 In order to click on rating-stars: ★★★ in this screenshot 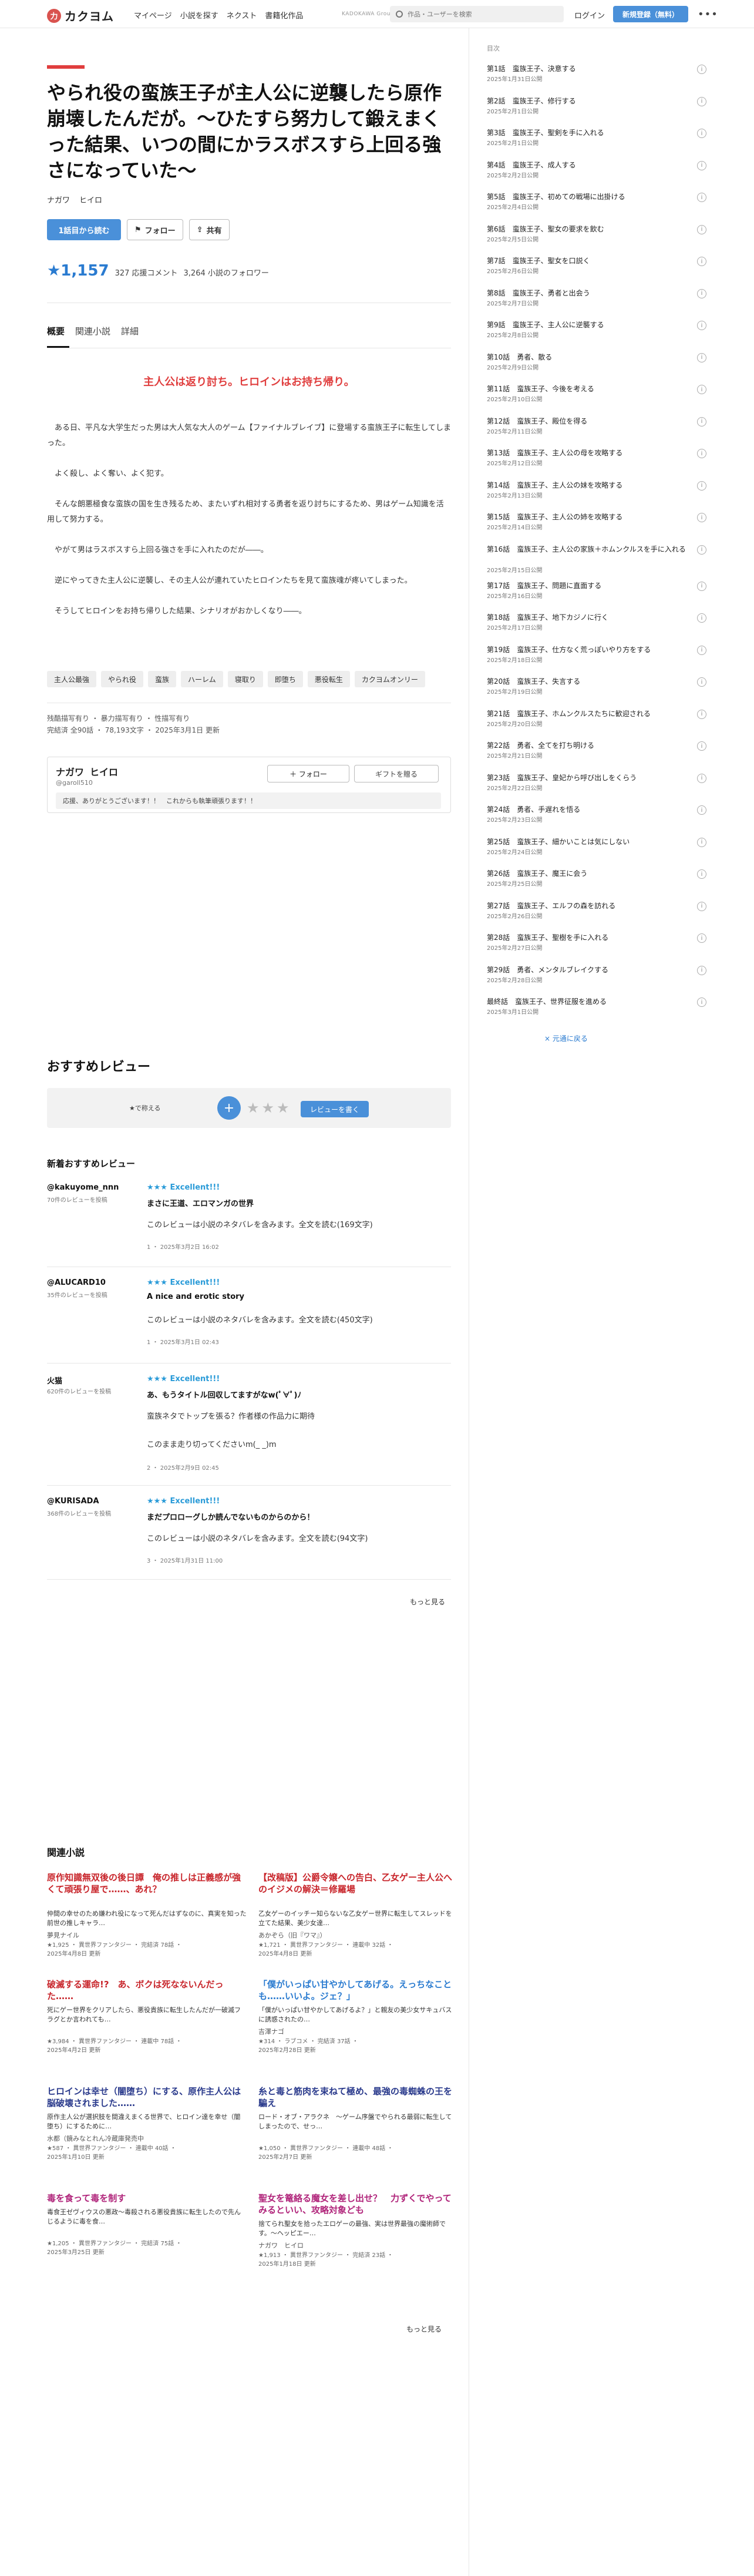, I will do `click(269, 1108)`.